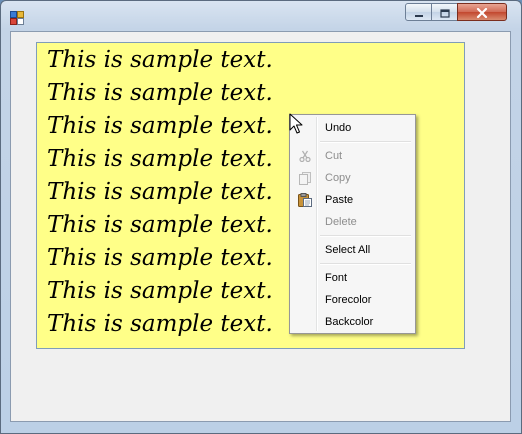  I want to click on maximize-button, so click(444, 12).